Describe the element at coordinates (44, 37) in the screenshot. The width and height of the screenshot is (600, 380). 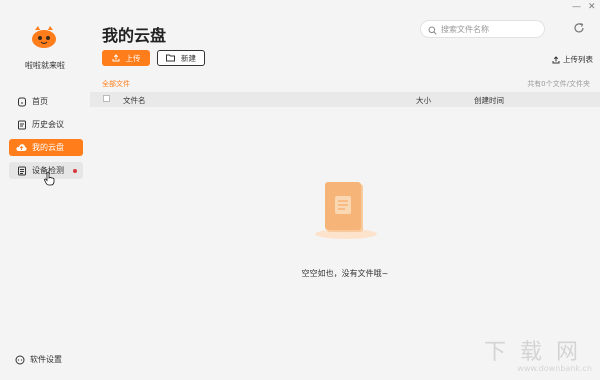
I see `app-logo-icon` at that location.